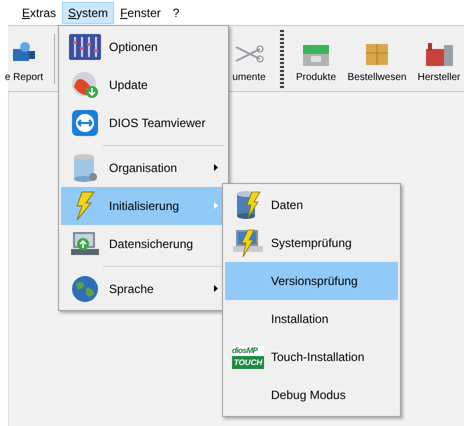 The height and width of the screenshot is (426, 464). I want to click on menu-item: Fenster, so click(140, 13).